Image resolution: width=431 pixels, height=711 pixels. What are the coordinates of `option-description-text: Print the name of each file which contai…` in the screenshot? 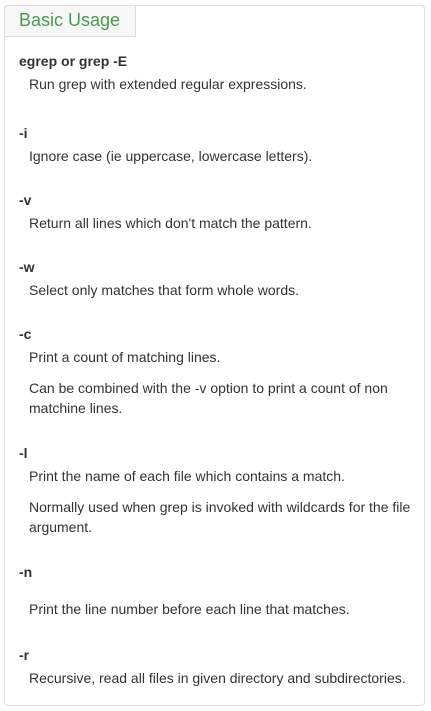 It's located at (187, 476).